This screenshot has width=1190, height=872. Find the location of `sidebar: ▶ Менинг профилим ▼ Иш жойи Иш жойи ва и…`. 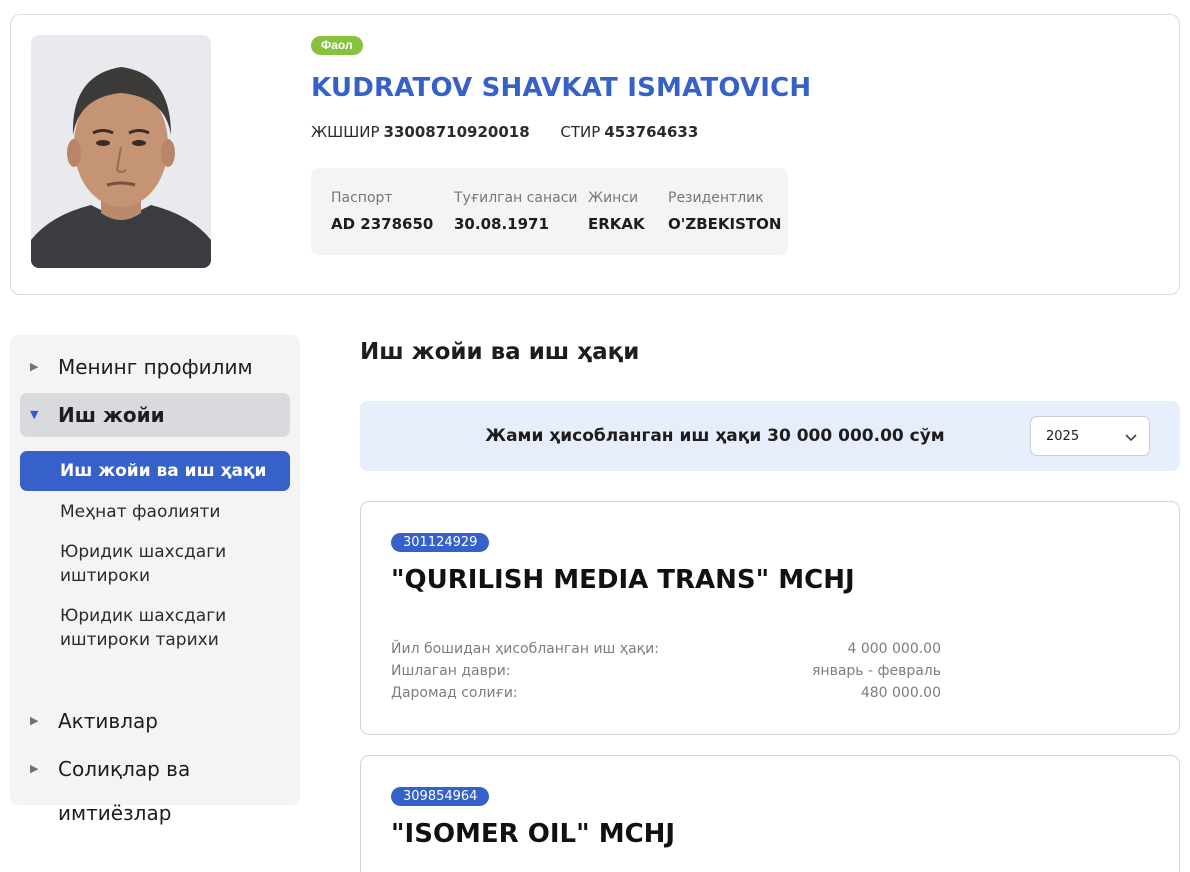

sidebar: ▶ Менинг профилим ▼ Иш жойи Иш жойи ва и… is located at coordinates (155, 580).